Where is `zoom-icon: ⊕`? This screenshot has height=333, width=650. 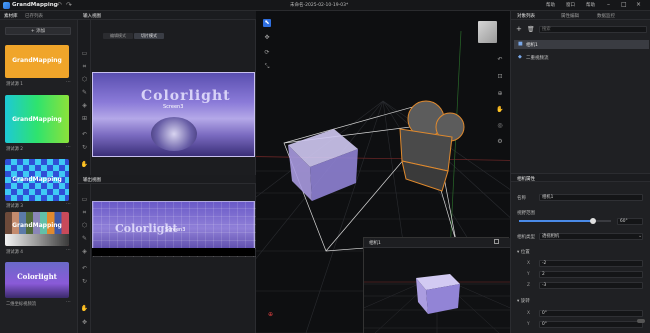 zoom-icon: ⊕ is located at coordinates (500, 94).